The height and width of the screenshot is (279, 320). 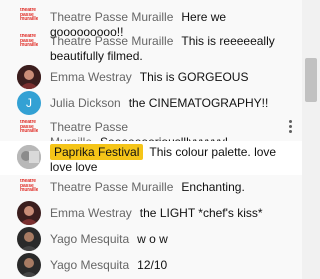 What do you see at coordinates (198, 103) in the screenshot?
I see `message-text: the CINEMATOGRAPHY!!` at bounding box center [198, 103].